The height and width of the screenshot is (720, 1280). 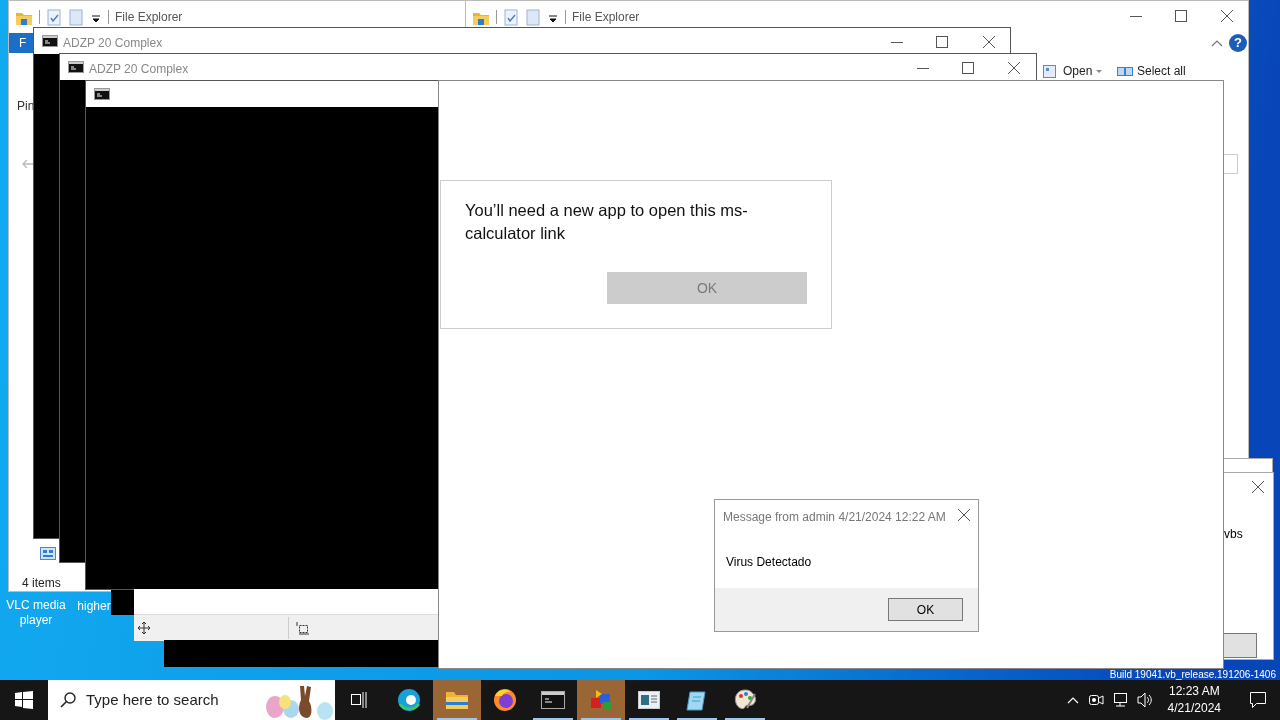 I want to click on back-icon, so click(x=28, y=164).